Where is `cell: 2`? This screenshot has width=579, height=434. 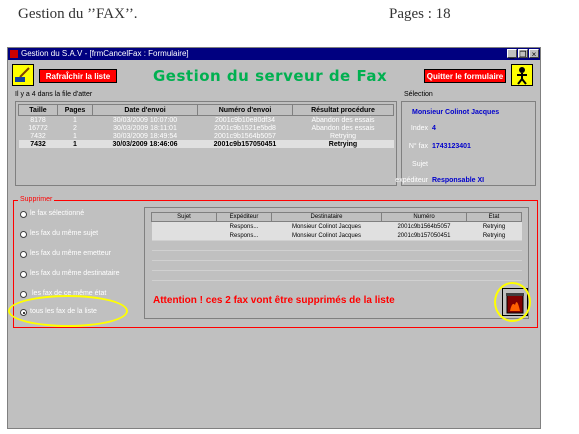 cell: 2 is located at coordinates (75, 128).